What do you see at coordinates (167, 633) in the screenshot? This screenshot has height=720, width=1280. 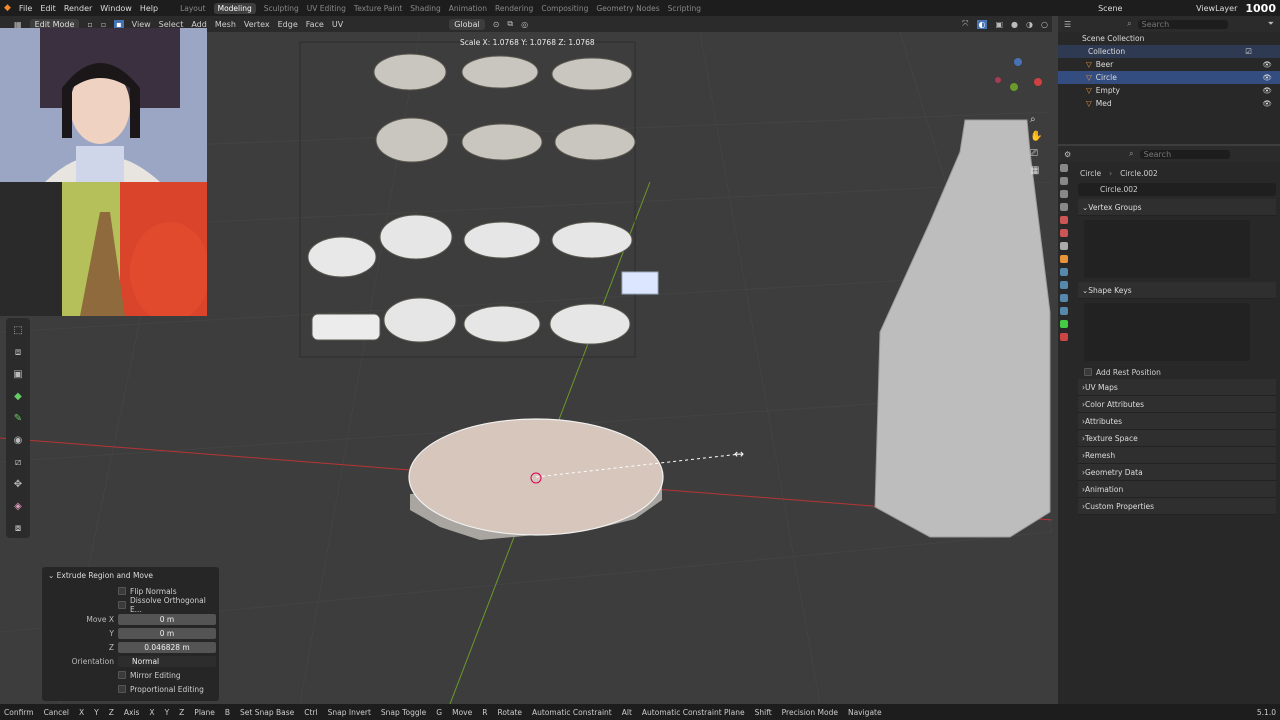 I see `move-y-field: 0 m` at bounding box center [167, 633].